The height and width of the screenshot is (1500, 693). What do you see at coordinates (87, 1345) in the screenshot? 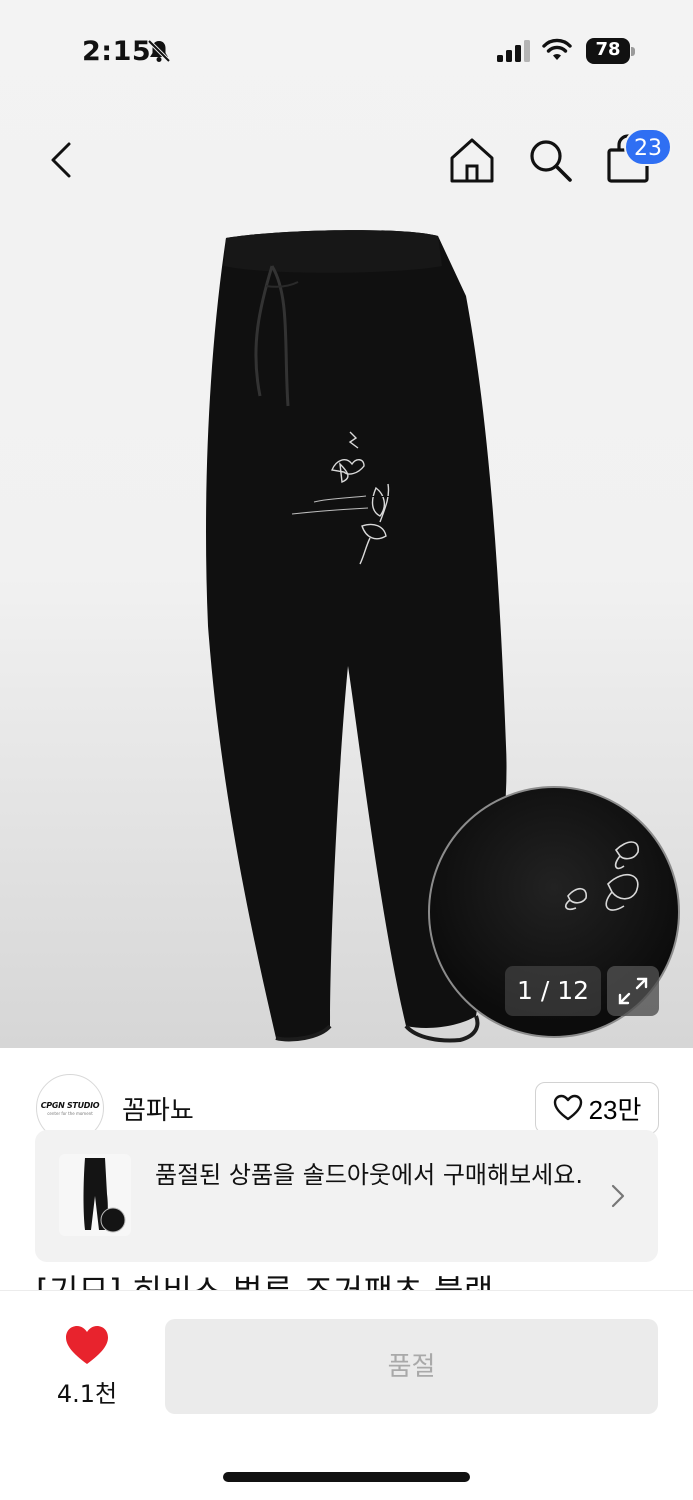
I see `heart-filled-icon` at bounding box center [87, 1345].